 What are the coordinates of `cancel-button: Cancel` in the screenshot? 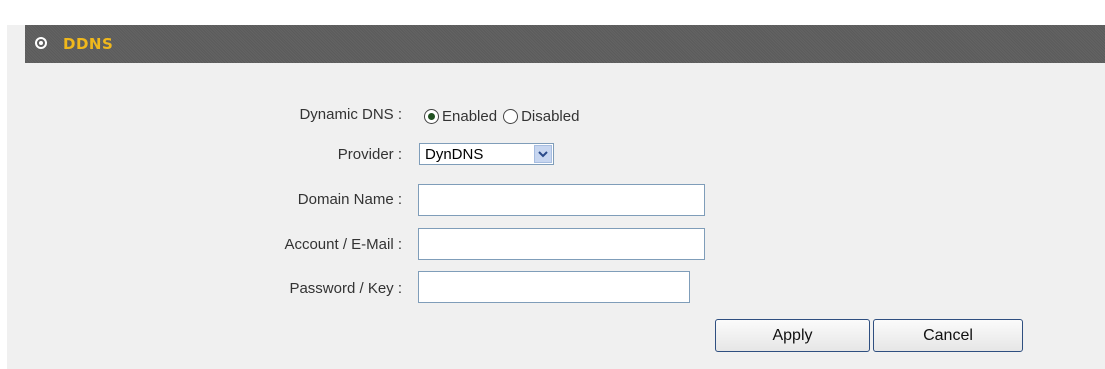 It's located at (948, 335).